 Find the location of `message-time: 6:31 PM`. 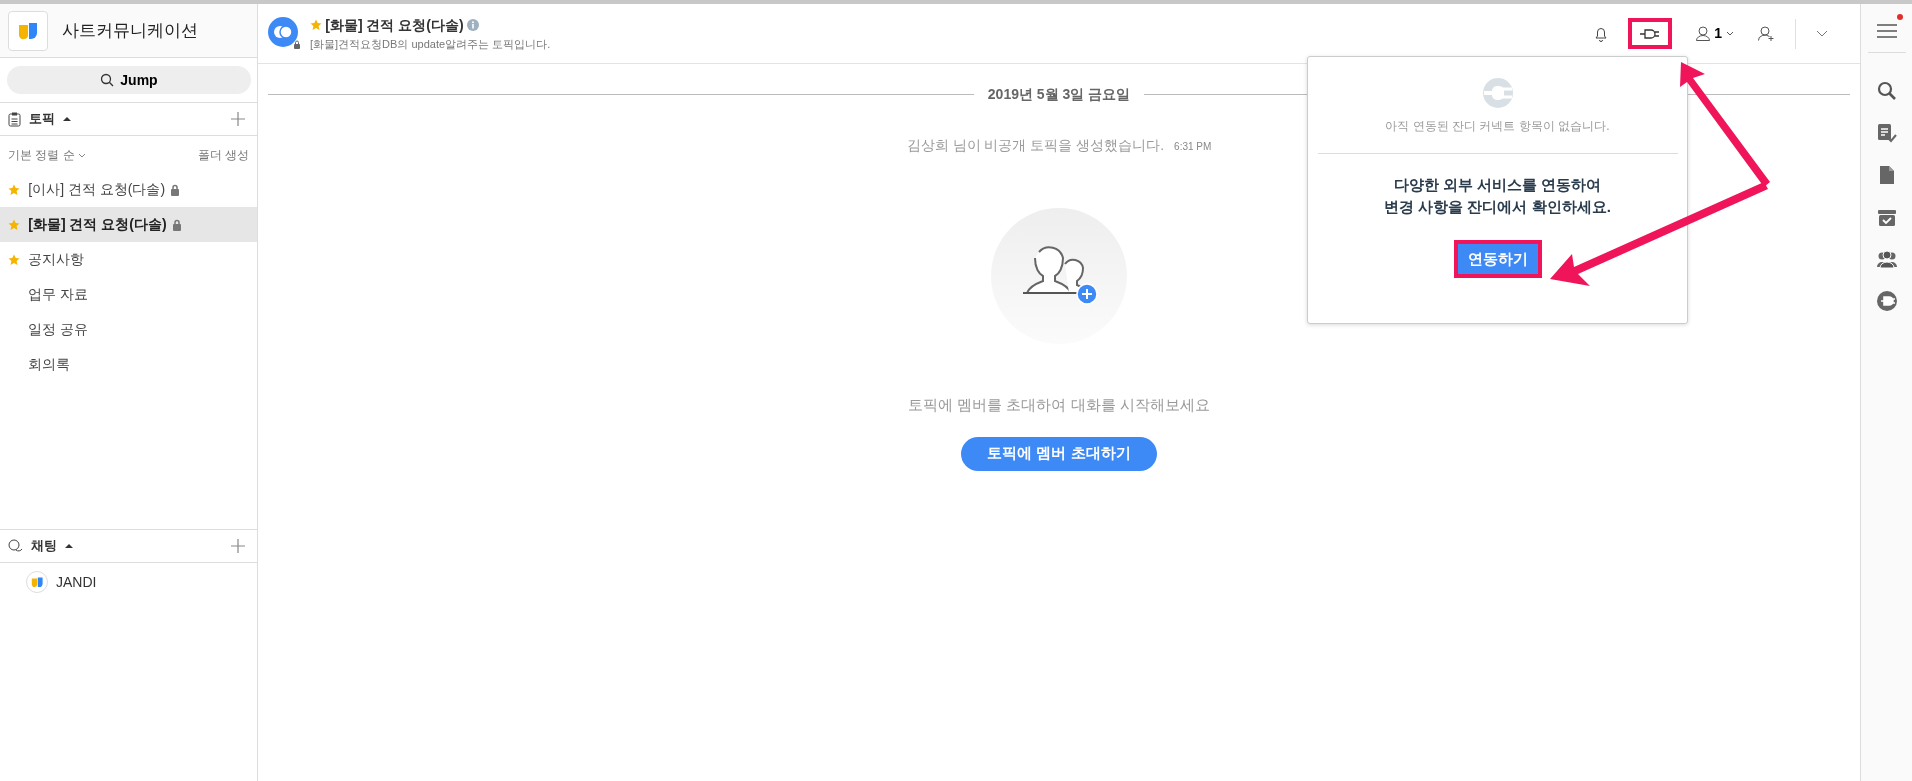

message-time: 6:31 PM is located at coordinates (1193, 147).